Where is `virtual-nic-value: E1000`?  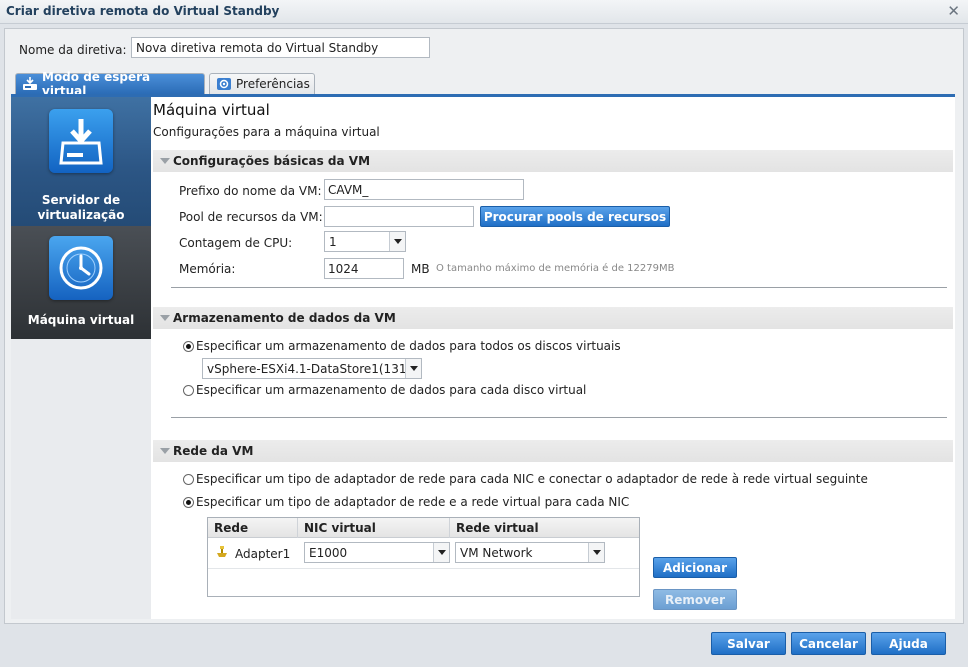 virtual-nic-value: E1000 is located at coordinates (328, 552).